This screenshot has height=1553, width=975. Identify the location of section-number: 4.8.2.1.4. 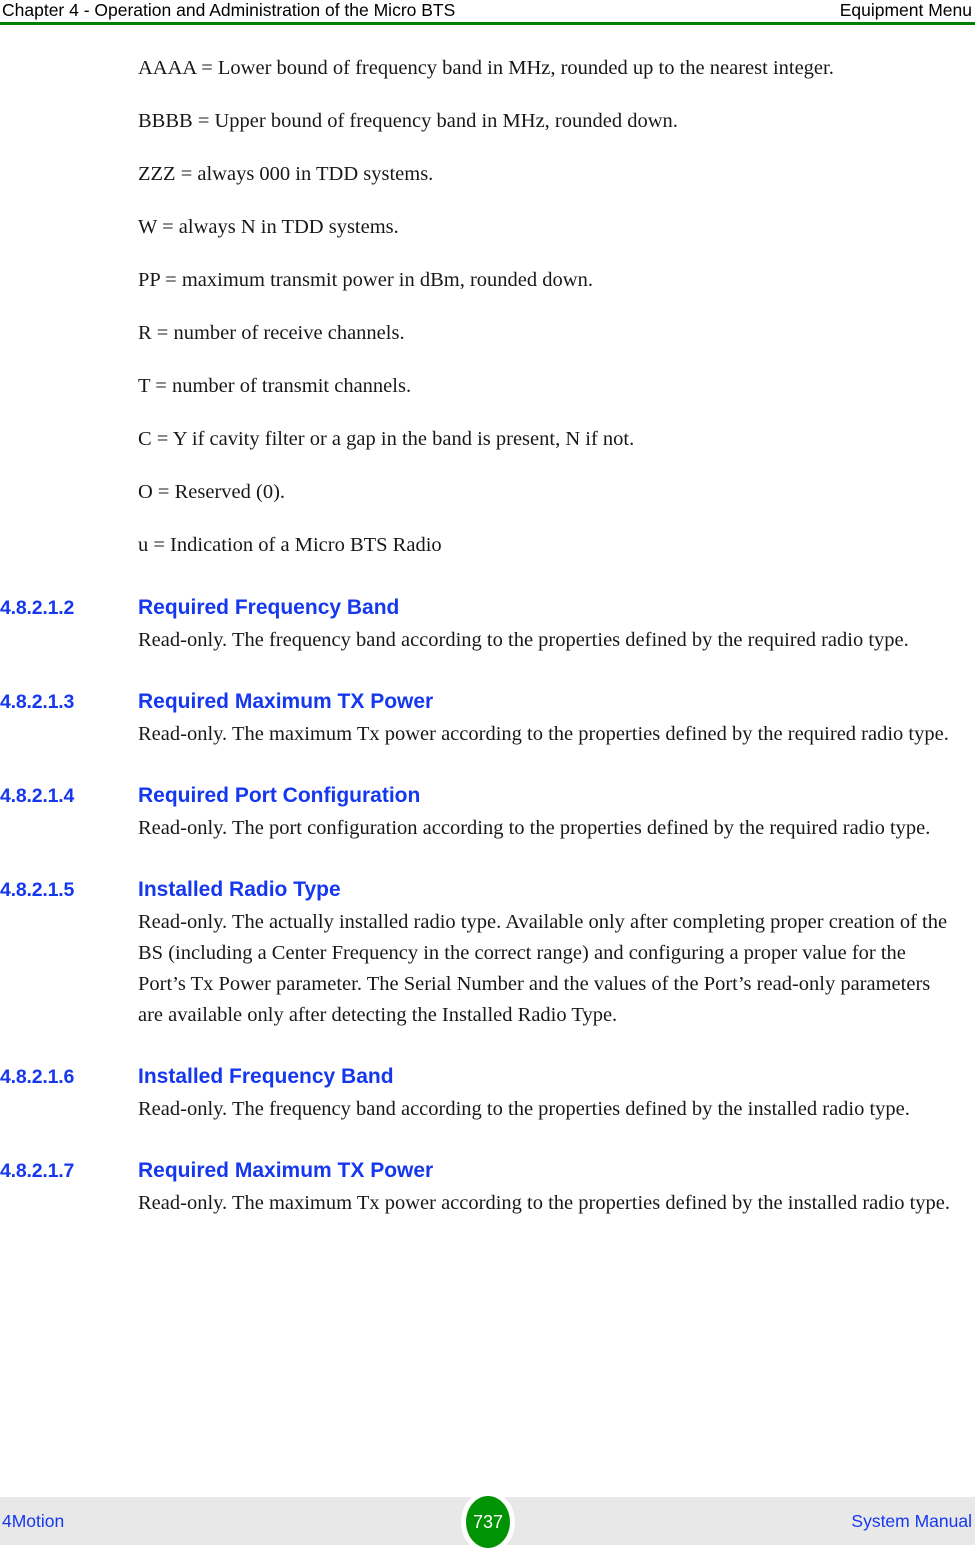
(37, 796).